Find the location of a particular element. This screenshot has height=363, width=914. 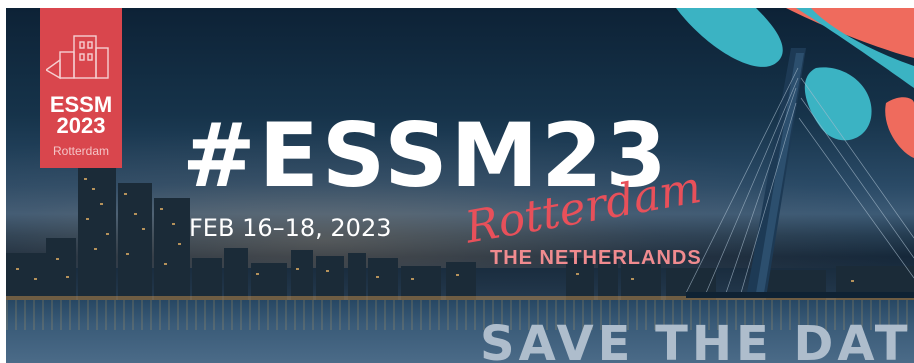

logo-title-line2: 2023 is located at coordinates (81, 125).